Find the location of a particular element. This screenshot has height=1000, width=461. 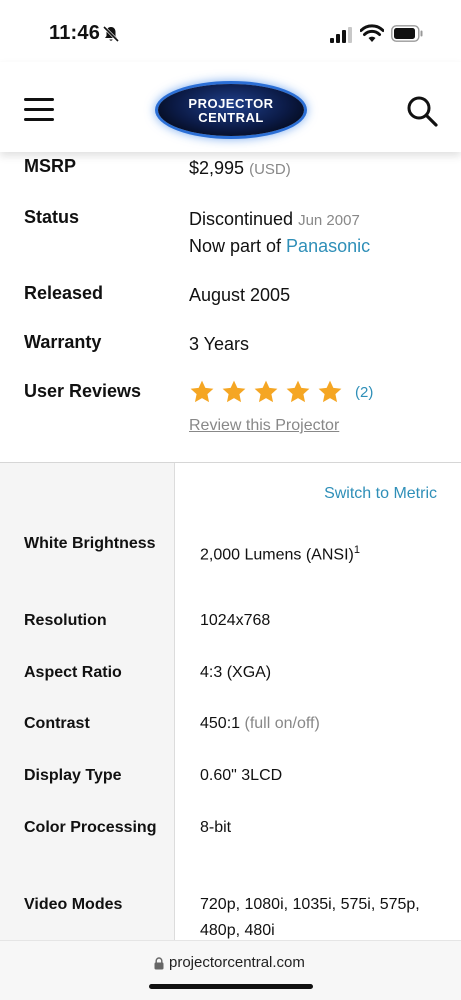

spec-label-display-type: Display Type is located at coordinates (73, 775).